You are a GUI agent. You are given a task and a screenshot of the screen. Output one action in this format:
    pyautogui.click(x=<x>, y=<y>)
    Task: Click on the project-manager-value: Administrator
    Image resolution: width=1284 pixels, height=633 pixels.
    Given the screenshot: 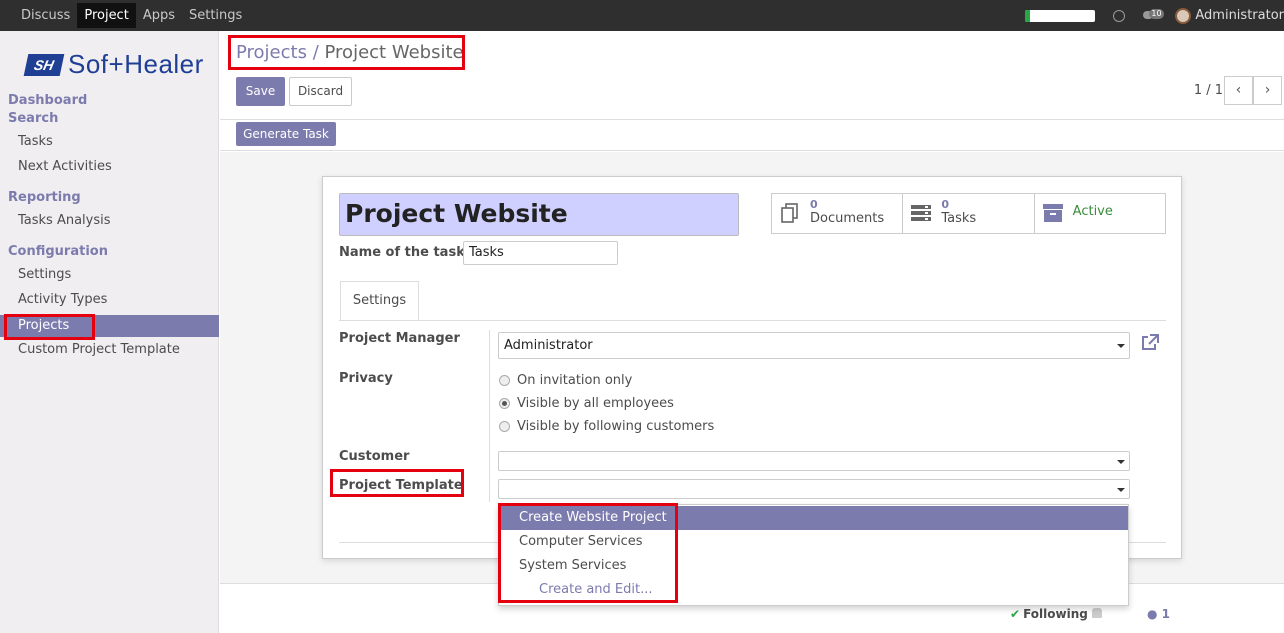 What is the action you would take?
    pyautogui.click(x=548, y=345)
    